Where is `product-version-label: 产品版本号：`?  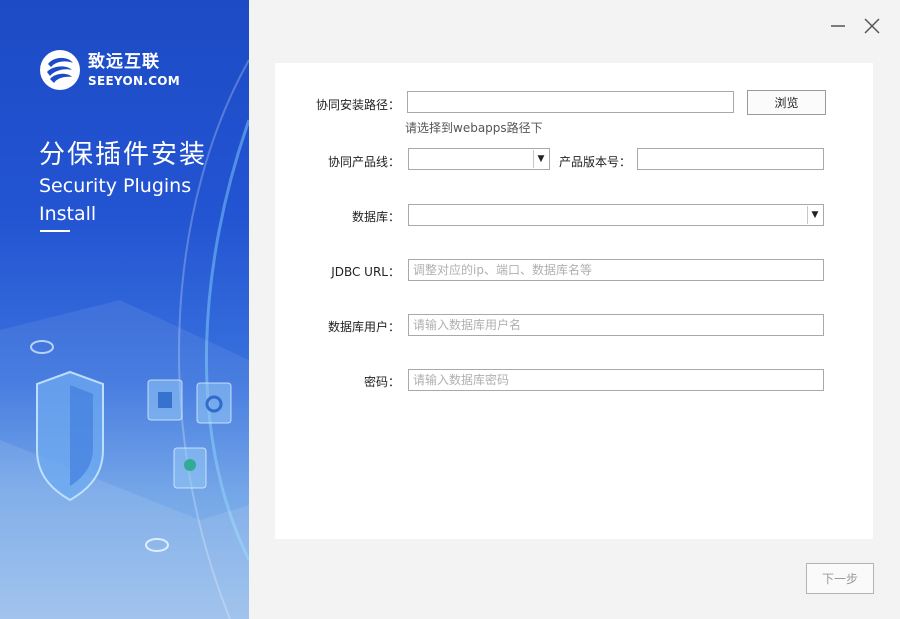
product-version-label: 产品版本号： is located at coordinates (594, 162).